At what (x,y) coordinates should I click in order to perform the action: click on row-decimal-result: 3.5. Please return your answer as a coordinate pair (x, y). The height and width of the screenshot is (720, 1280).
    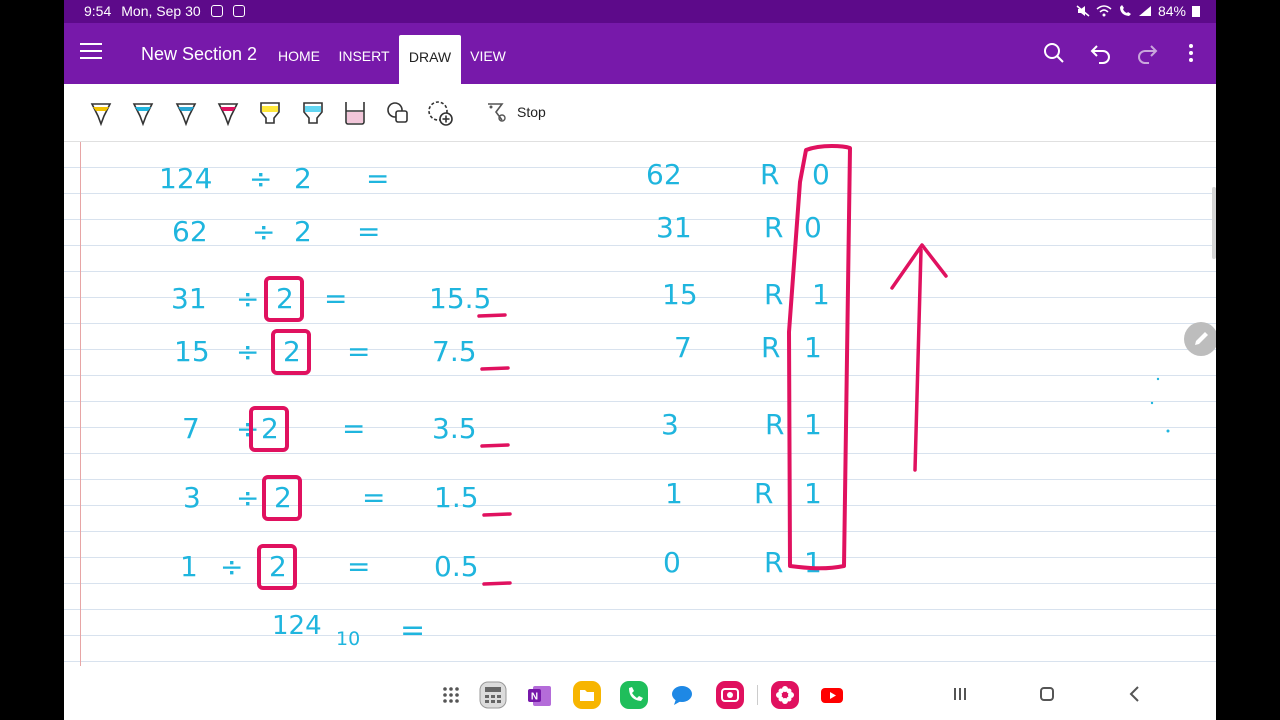
    Looking at the image, I should click on (454, 428).